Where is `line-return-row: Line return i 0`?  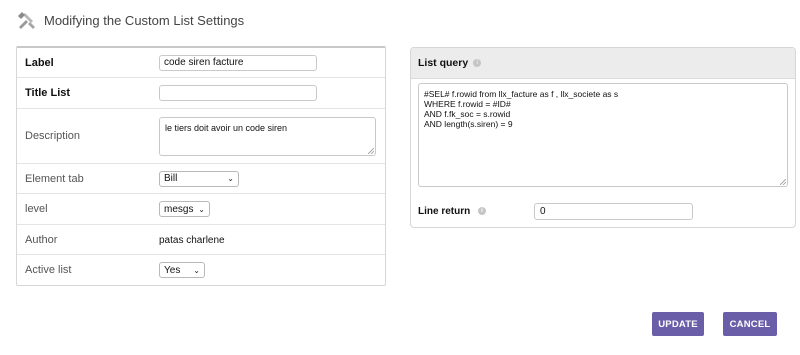 line-return-row: Line return i 0 is located at coordinates (555, 211).